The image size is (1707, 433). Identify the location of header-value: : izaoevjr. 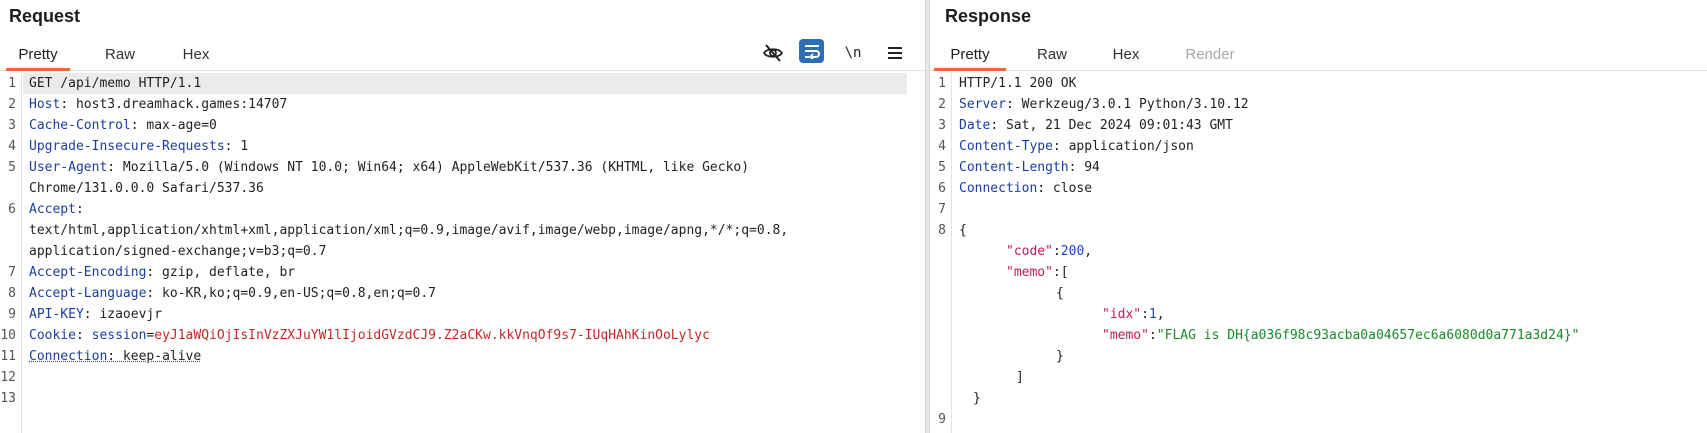
(123, 314).